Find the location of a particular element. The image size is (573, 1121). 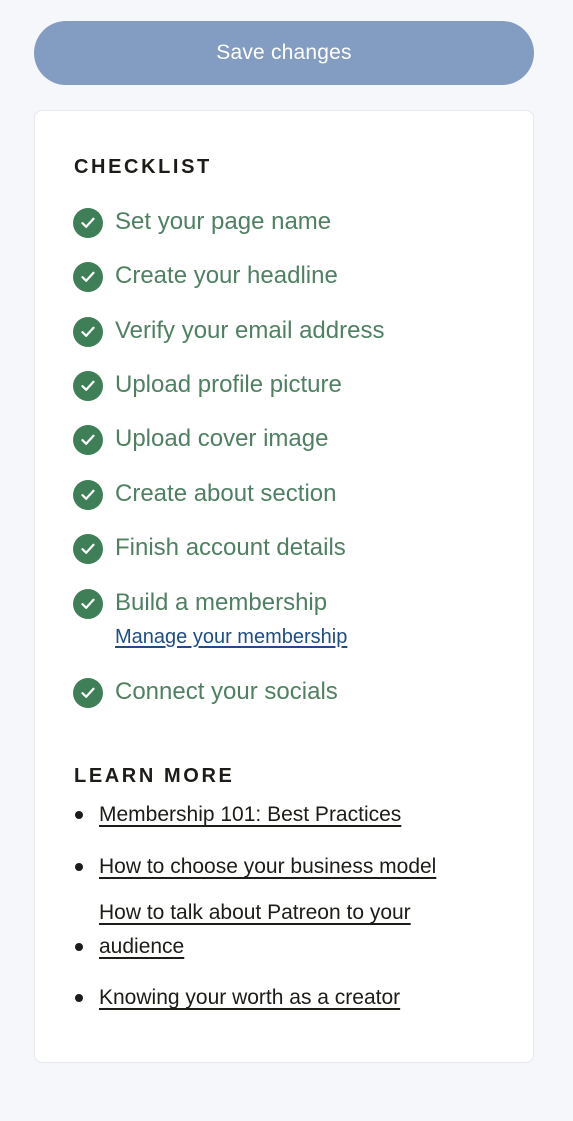

checklist-item-label: Upload cover image is located at coordinates (222, 438).